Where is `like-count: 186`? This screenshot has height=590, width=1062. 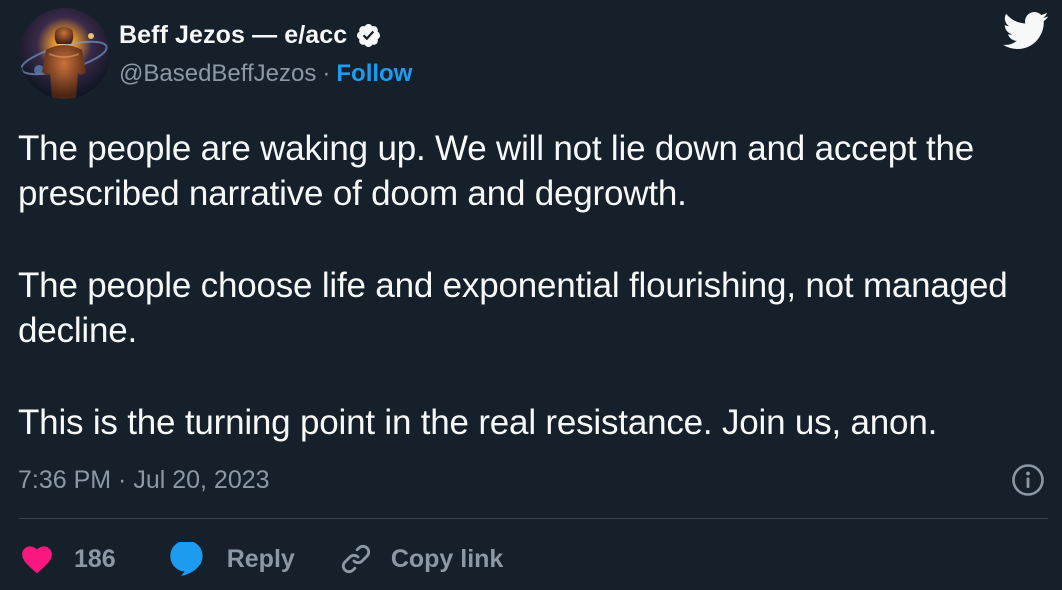
like-count: 186 is located at coordinates (95, 558).